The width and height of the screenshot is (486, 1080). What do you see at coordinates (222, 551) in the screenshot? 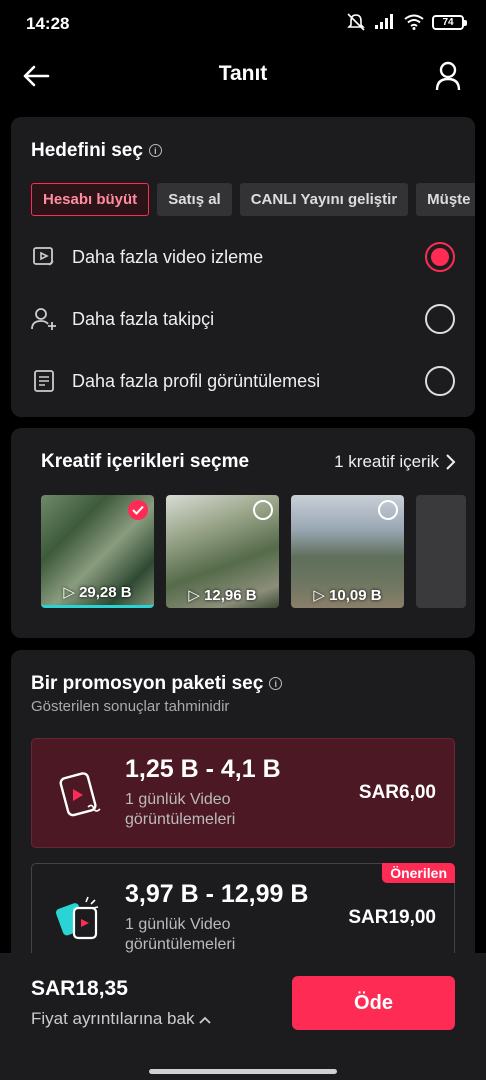
I see `video-thumbnail: ▷ 12,96 B` at bounding box center [222, 551].